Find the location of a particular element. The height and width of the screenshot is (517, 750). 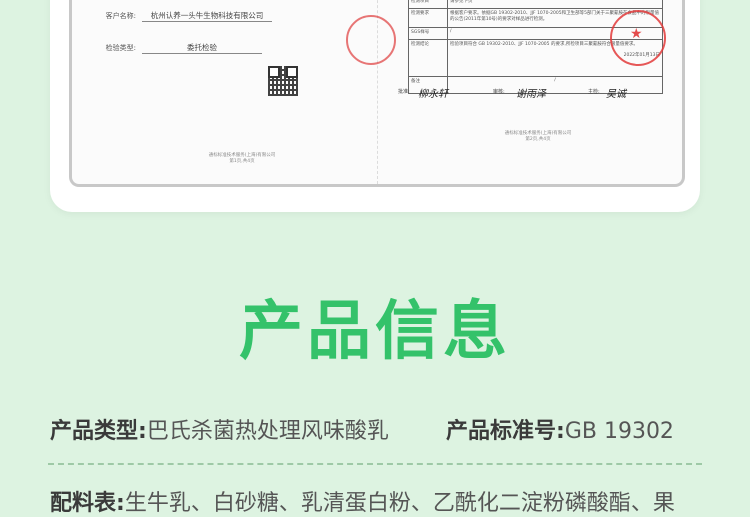

section-title: 产品信息 is located at coordinates (375, 332).